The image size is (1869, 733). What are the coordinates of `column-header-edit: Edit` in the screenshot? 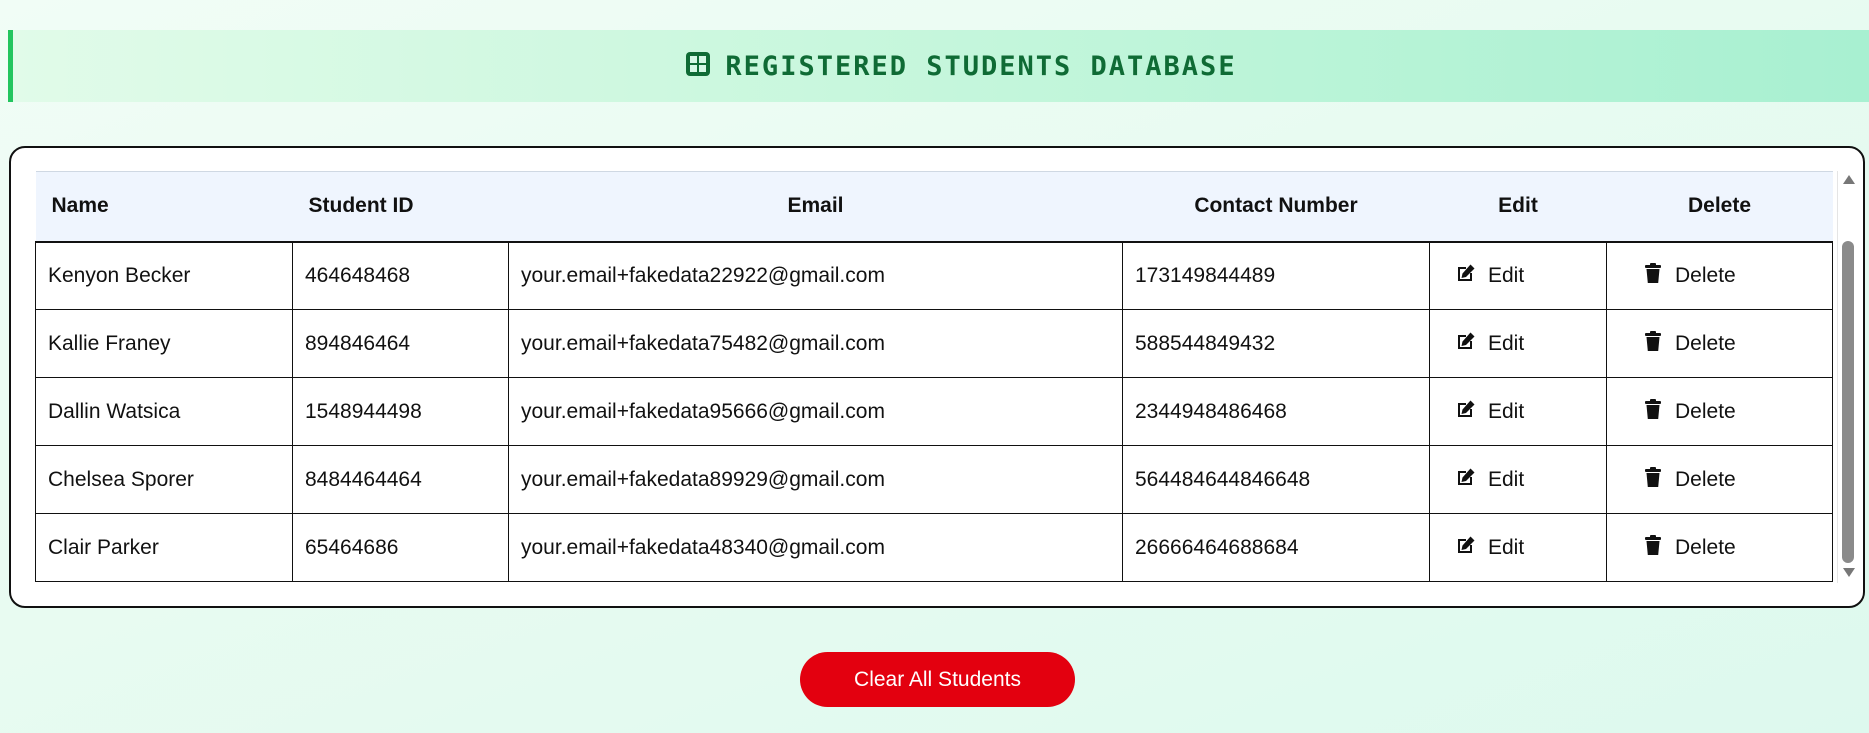 It's located at (1518, 207).